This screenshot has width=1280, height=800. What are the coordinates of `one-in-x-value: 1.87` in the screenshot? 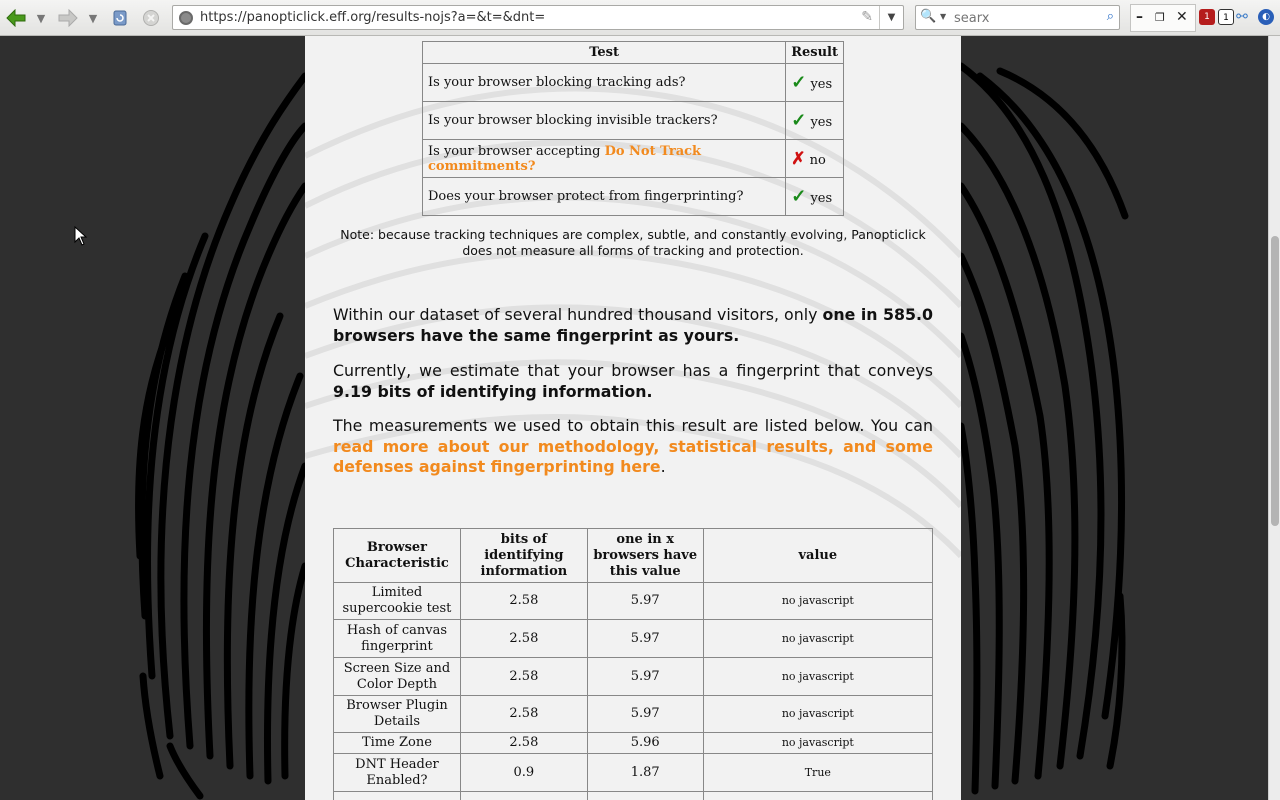 It's located at (645, 772).